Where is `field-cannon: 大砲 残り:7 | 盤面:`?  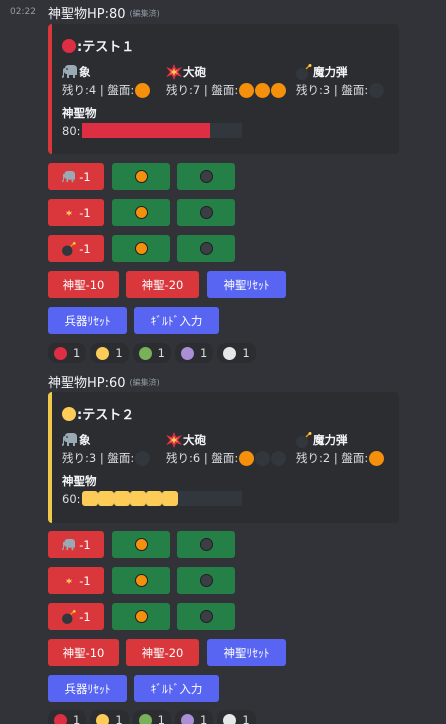 field-cannon: 大砲 残り:7 | 盤面: is located at coordinates (226, 82).